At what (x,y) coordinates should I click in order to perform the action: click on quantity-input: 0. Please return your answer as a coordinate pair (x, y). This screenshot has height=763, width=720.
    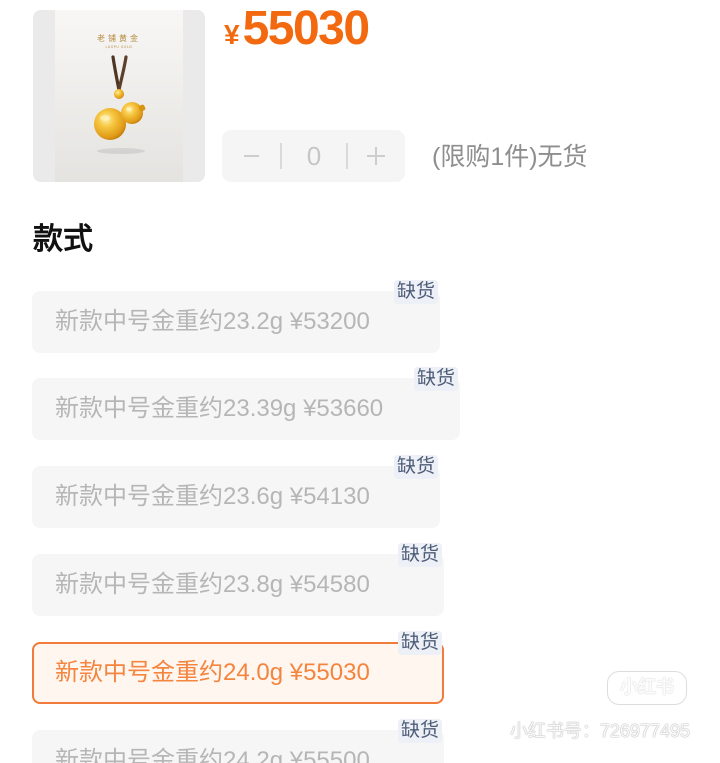
    Looking at the image, I should click on (314, 156).